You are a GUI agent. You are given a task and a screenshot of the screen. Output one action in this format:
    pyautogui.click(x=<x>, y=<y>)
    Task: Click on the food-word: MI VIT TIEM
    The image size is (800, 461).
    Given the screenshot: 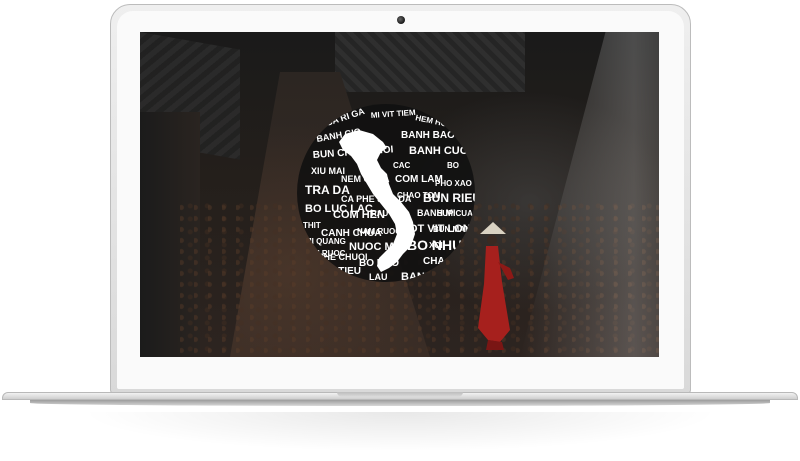 What is the action you would take?
    pyautogui.click(x=394, y=114)
    